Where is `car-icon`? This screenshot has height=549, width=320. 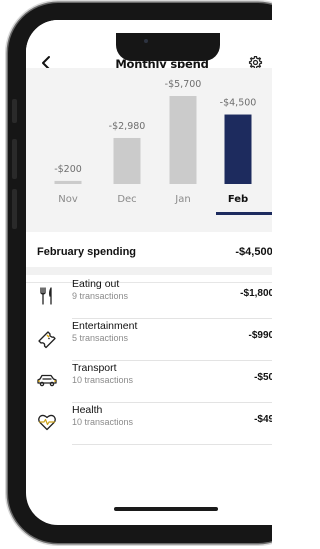
car-icon is located at coordinates (47, 380).